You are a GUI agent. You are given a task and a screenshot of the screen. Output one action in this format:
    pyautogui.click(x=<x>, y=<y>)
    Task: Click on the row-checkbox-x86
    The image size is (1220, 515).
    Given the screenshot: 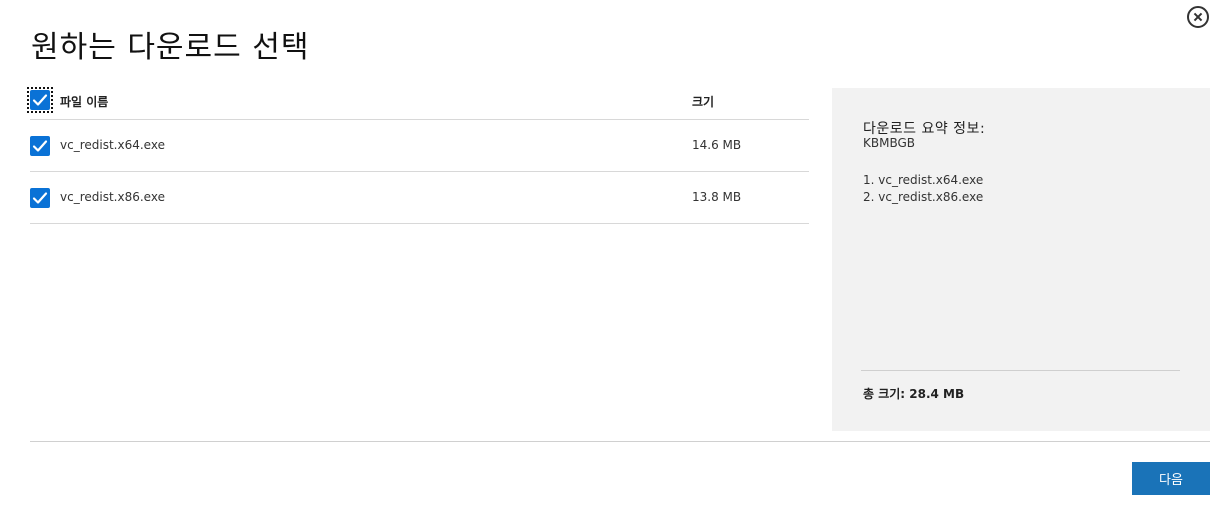 What is the action you would take?
    pyautogui.click(x=40, y=198)
    